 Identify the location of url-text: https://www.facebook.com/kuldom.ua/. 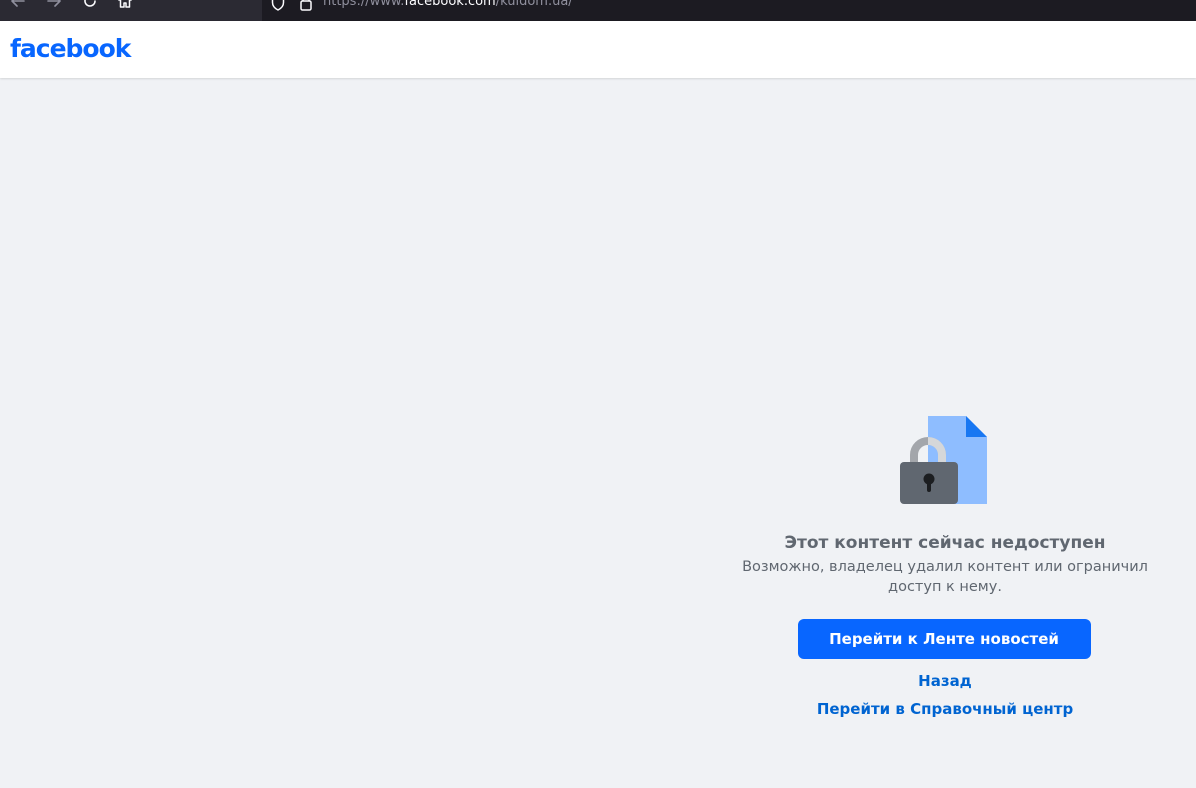
(448, 5).